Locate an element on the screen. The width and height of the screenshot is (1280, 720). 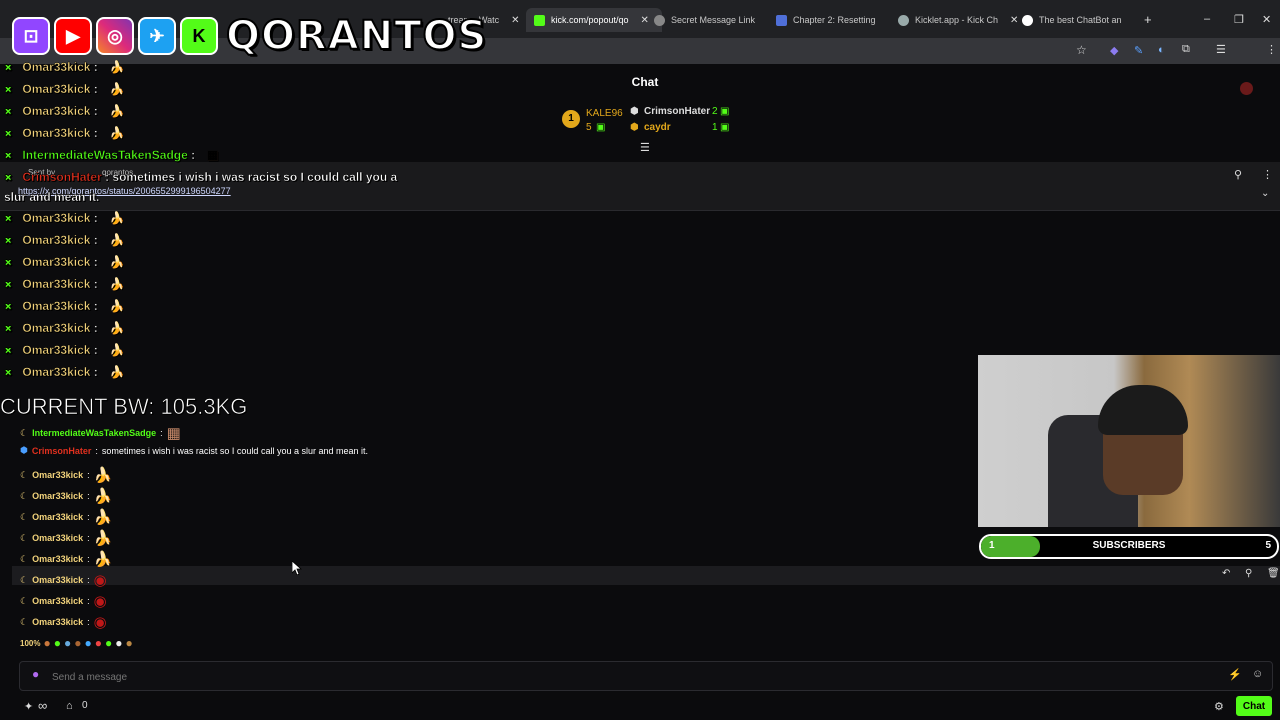
close-window-button: ✕ is located at coordinates (1266, 19).